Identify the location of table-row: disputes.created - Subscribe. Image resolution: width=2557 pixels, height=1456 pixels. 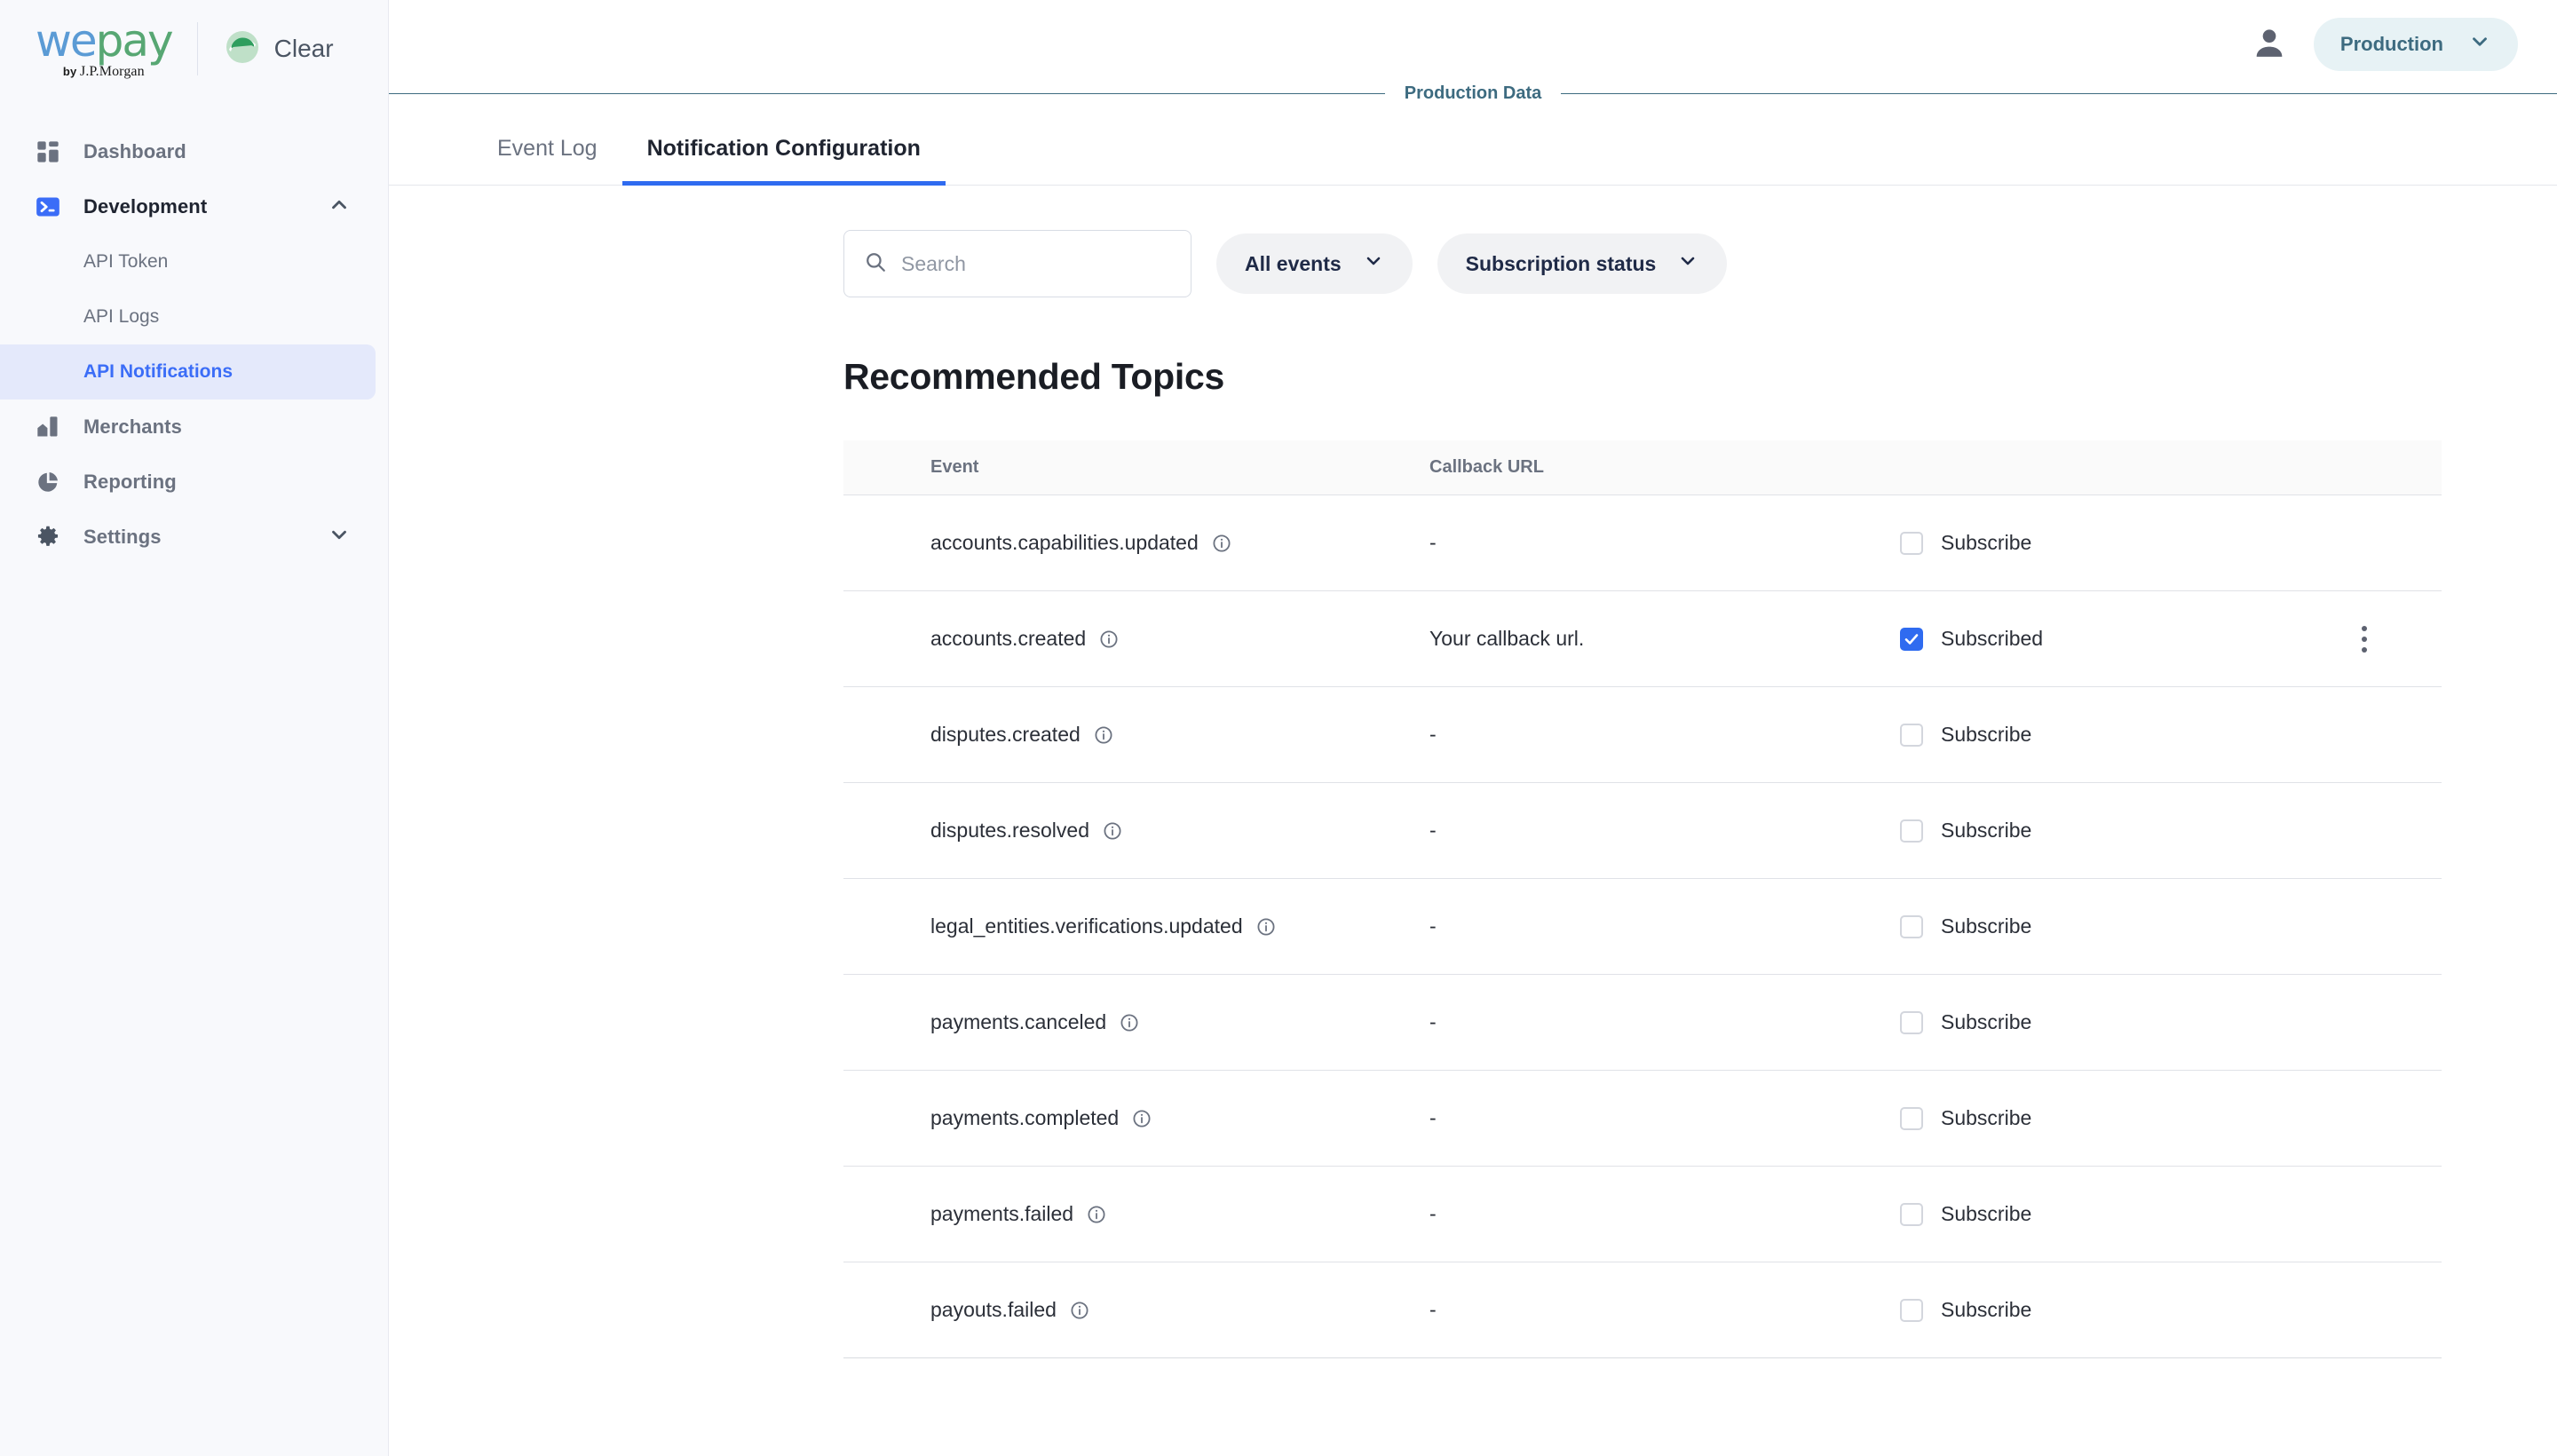
(1642, 735).